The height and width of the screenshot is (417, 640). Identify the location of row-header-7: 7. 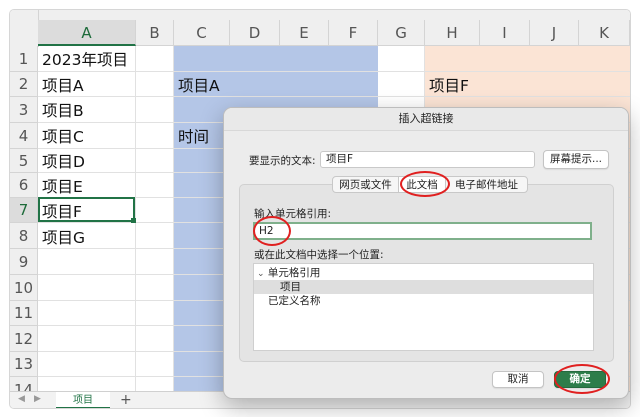
(24, 210).